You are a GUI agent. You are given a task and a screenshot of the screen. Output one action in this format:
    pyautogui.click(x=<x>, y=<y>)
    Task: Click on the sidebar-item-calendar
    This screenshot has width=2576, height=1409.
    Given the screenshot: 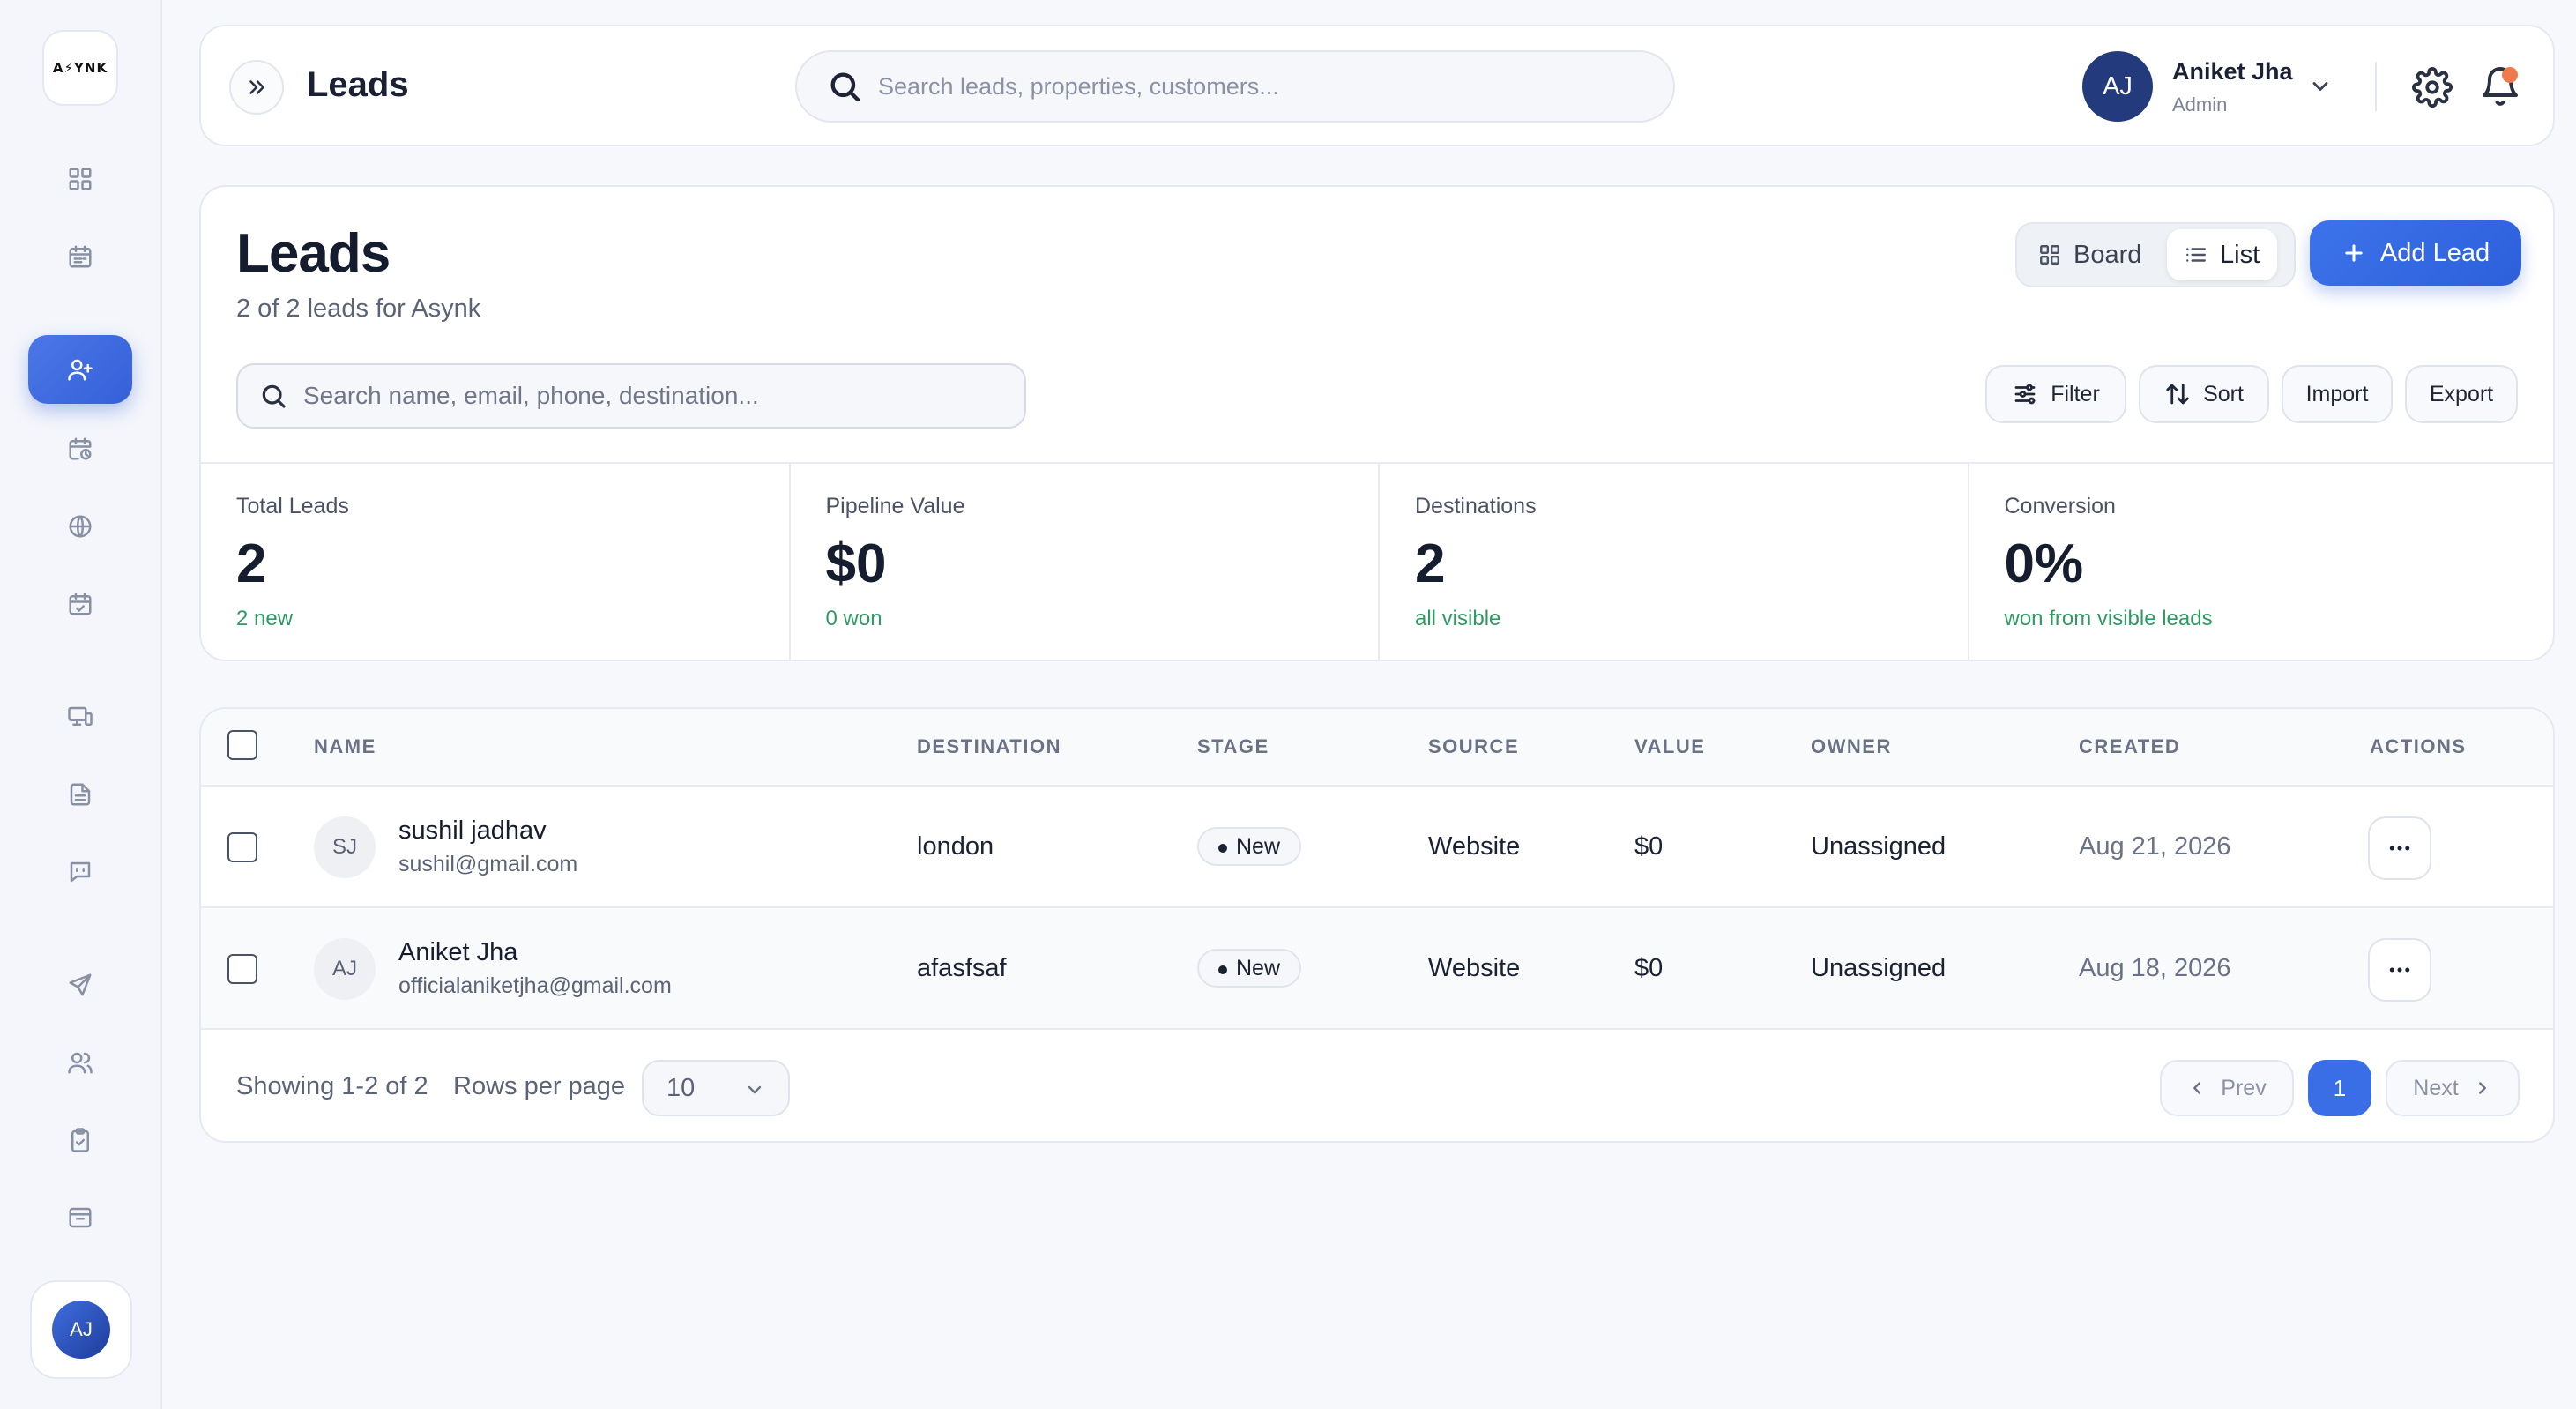 What is the action you would take?
    pyautogui.click(x=80, y=256)
    